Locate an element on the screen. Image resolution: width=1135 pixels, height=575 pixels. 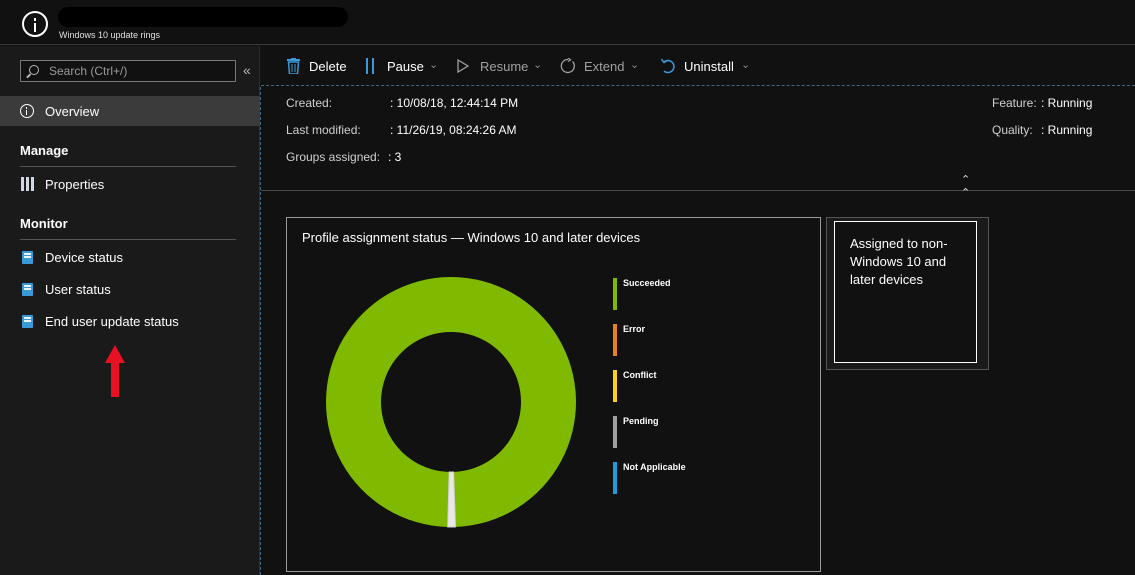
search-box is located at coordinates (128, 71).